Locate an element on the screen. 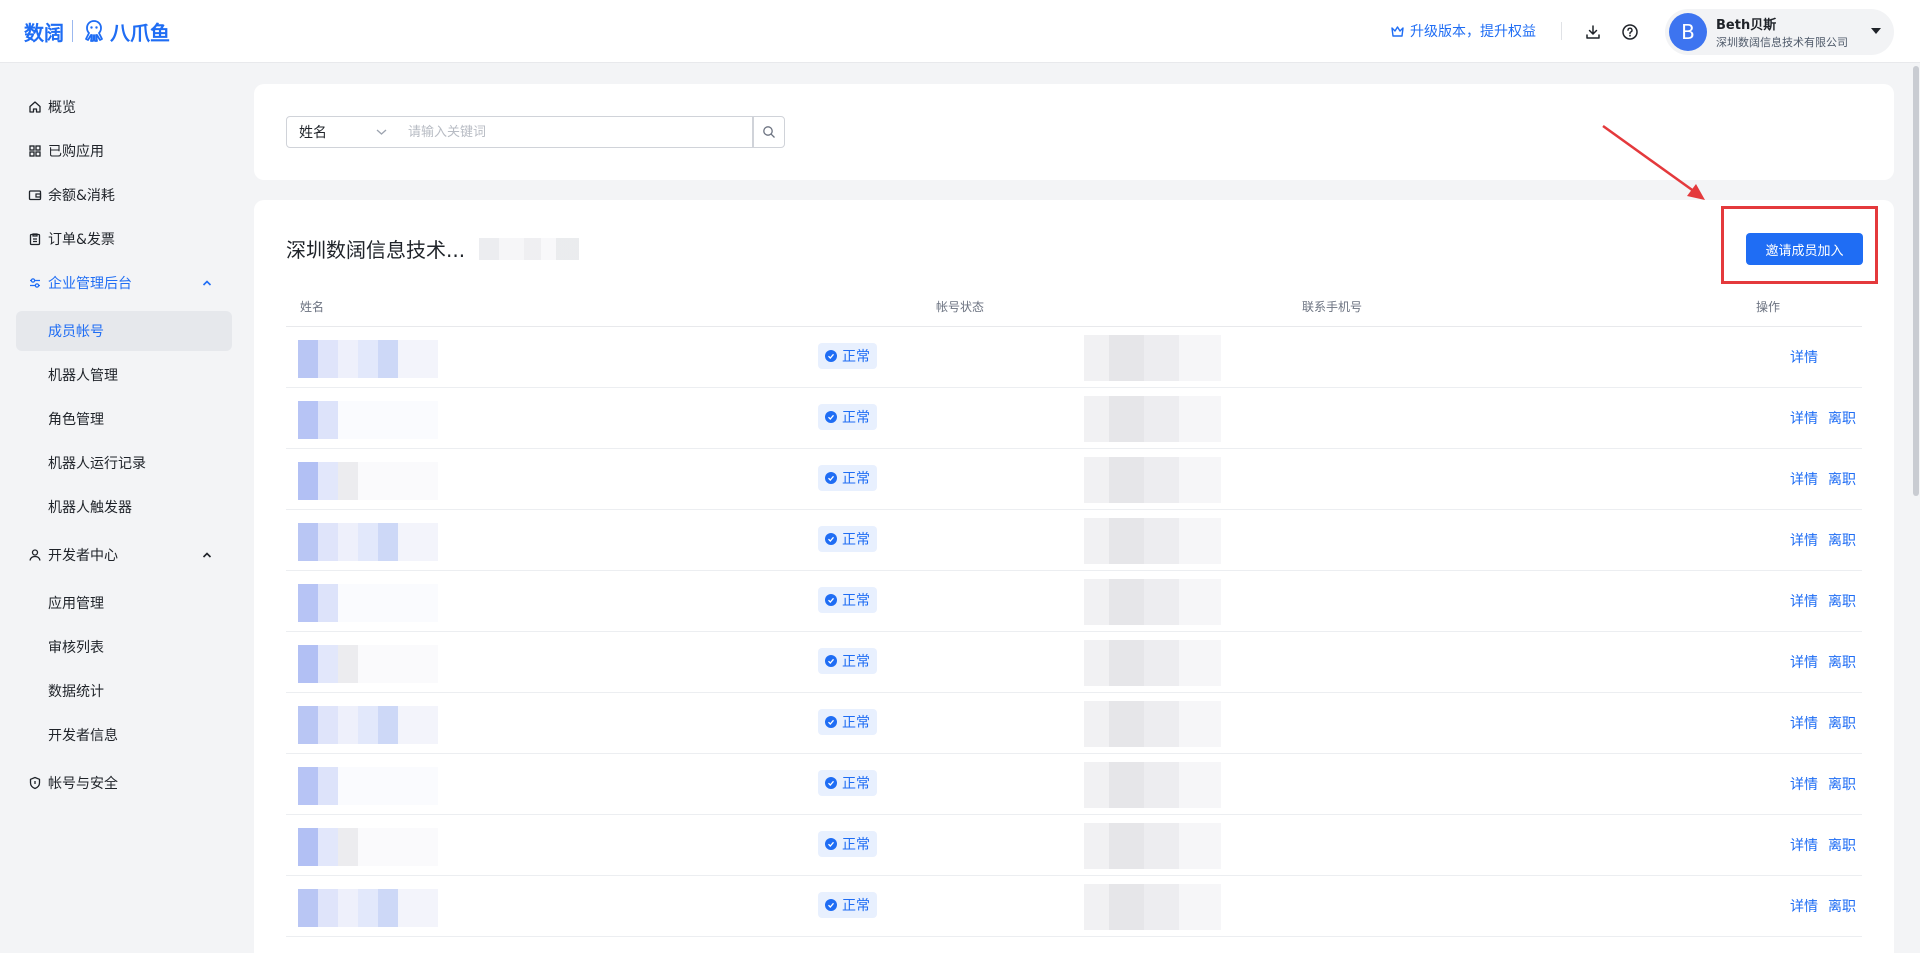 The image size is (1920, 953). sidebar-item-overview: 概览 is located at coordinates (124, 107).